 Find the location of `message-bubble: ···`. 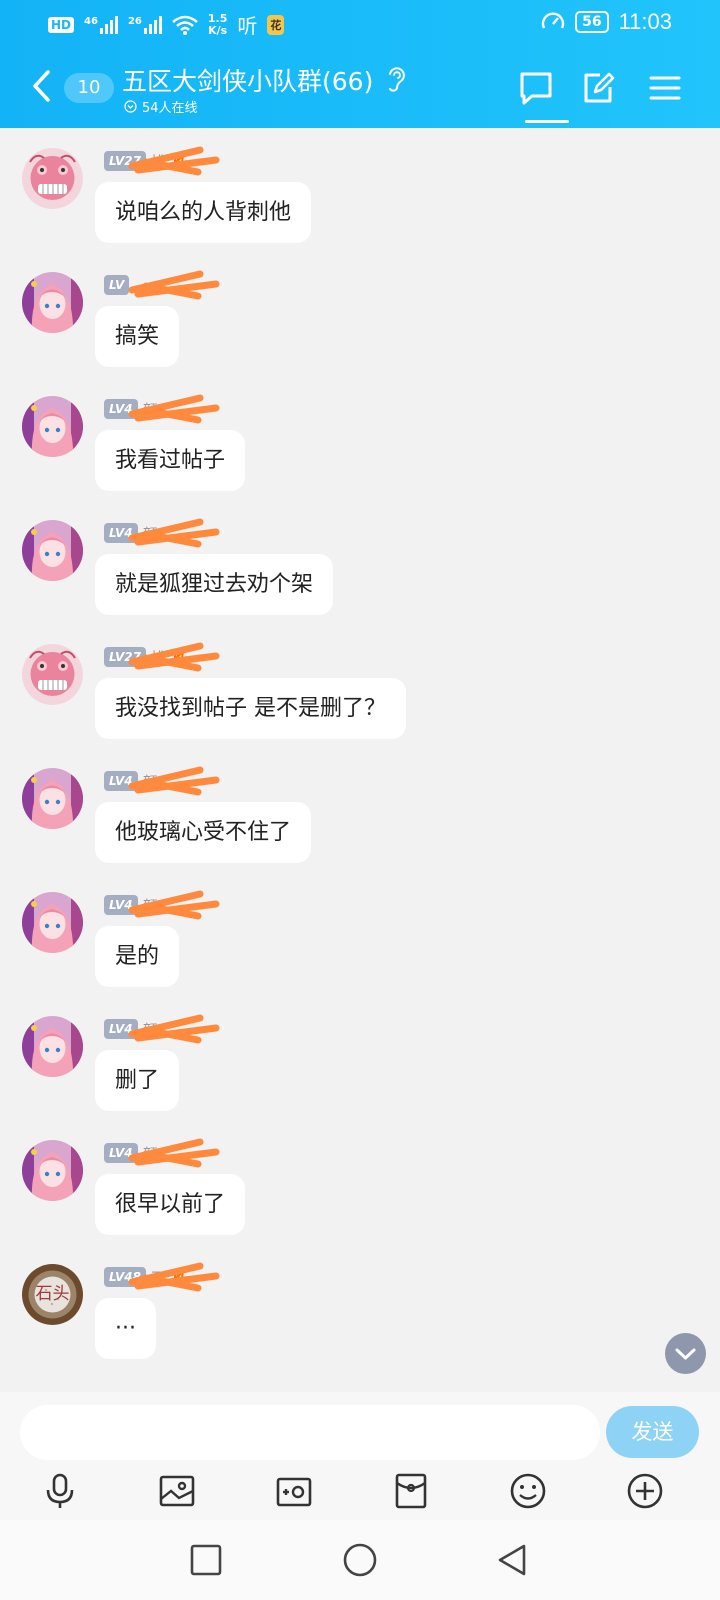

message-bubble: ··· is located at coordinates (125, 1328).